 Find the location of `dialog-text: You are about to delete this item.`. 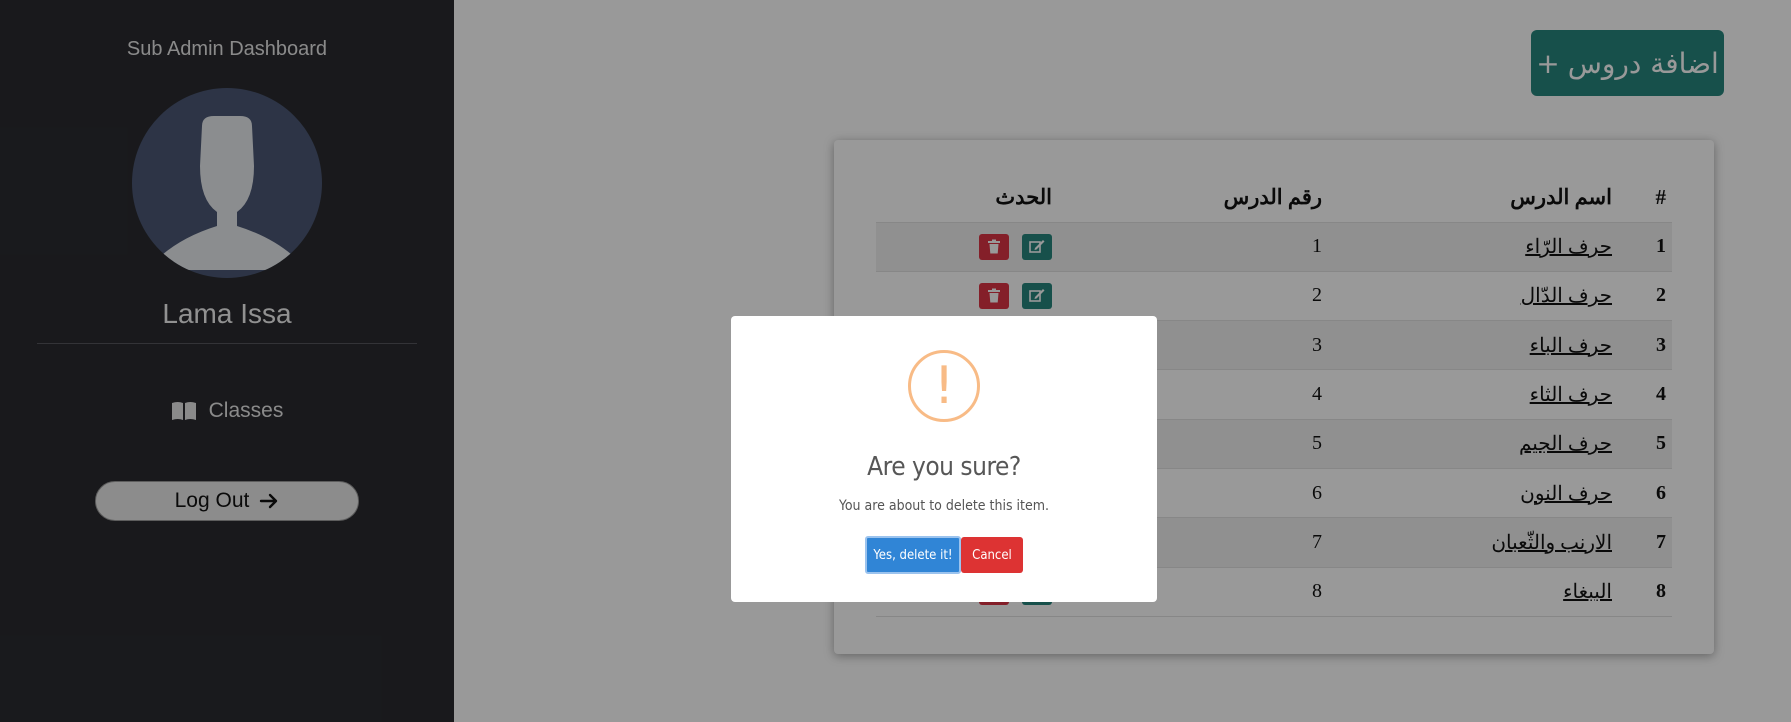

dialog-text: You are about to delete this item. is located at coordinates (944, 506).